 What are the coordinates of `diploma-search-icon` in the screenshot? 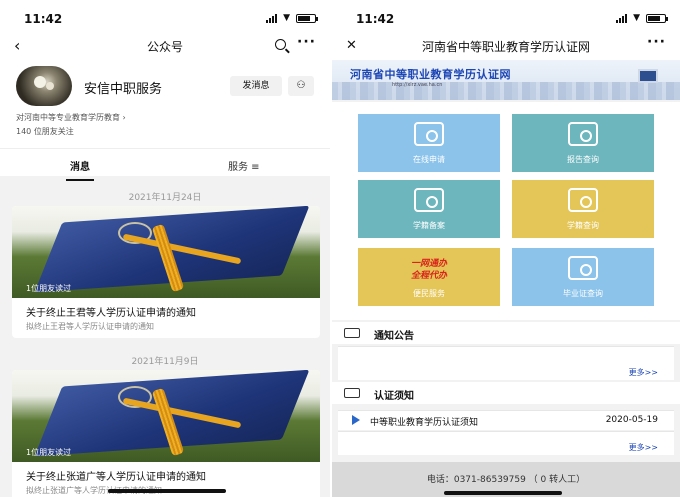 It's located at (583, 268).